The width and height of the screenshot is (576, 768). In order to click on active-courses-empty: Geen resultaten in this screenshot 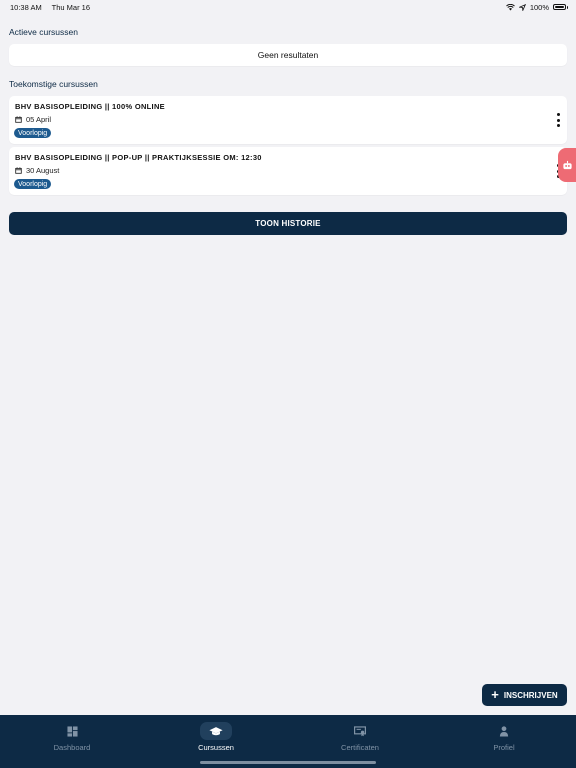, I will do `click(288, 55)`.